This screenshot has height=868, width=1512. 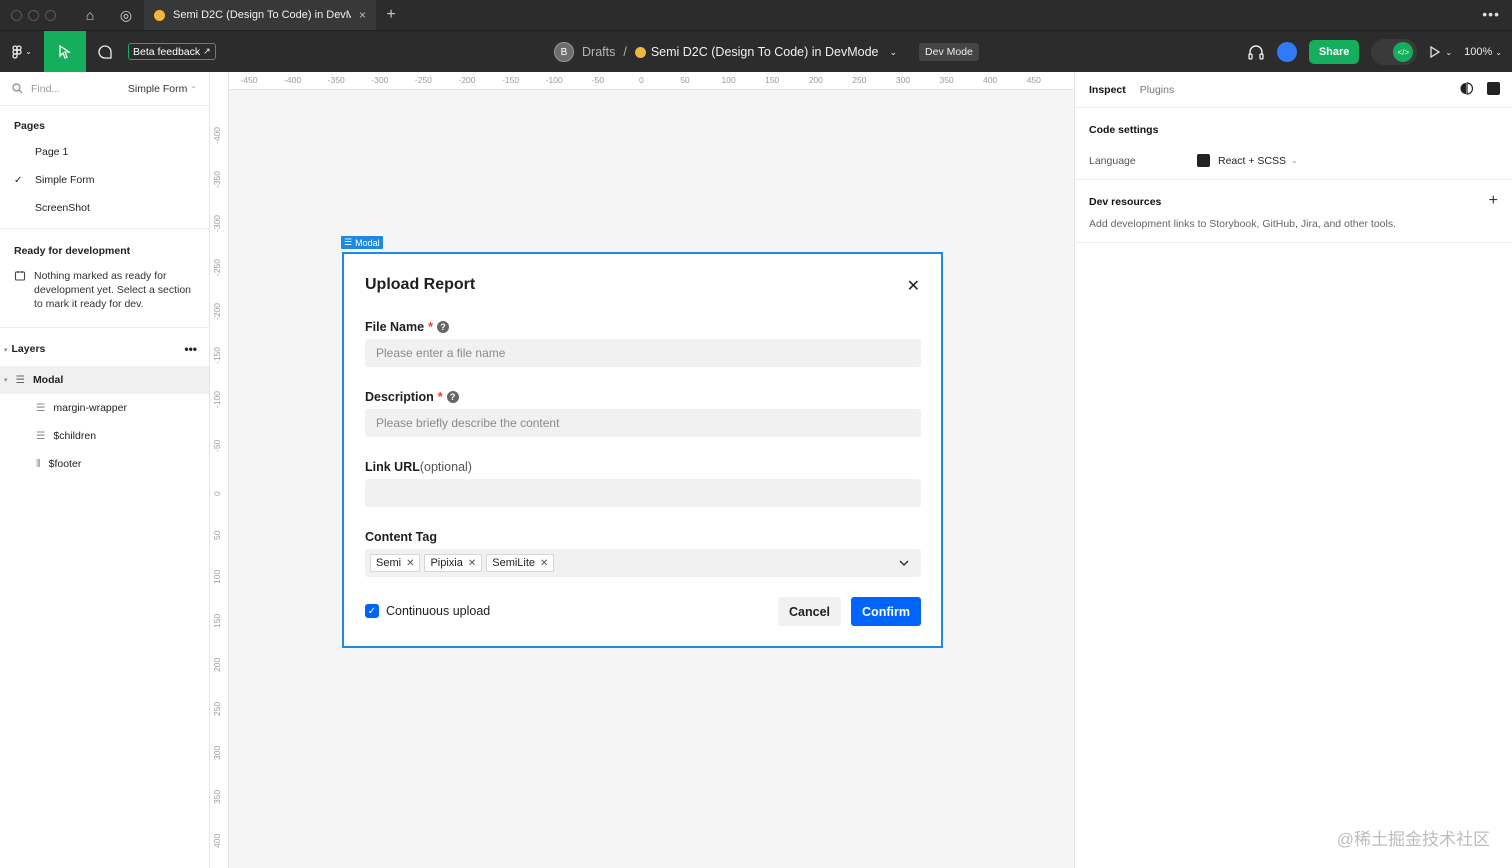 What do you see at coordinates (1493, 201) in the screenshot?
I see `add-resource-button: +` at bounding box center [1493, 201].